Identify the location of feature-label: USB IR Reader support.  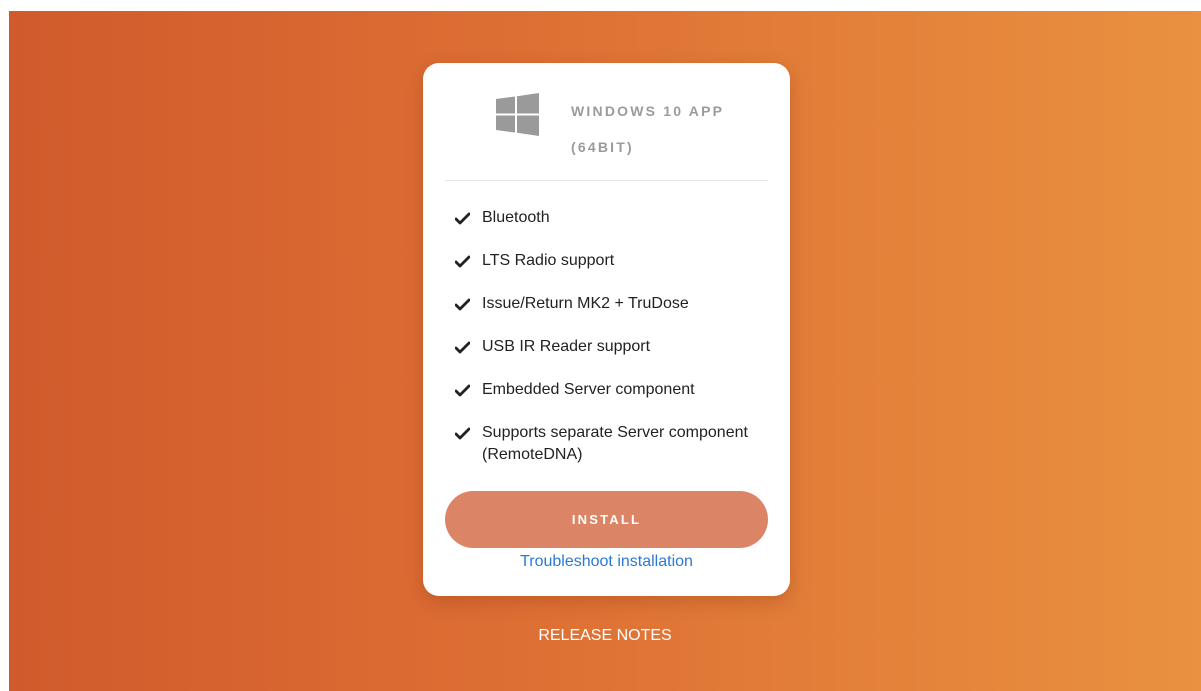
(566, 346).